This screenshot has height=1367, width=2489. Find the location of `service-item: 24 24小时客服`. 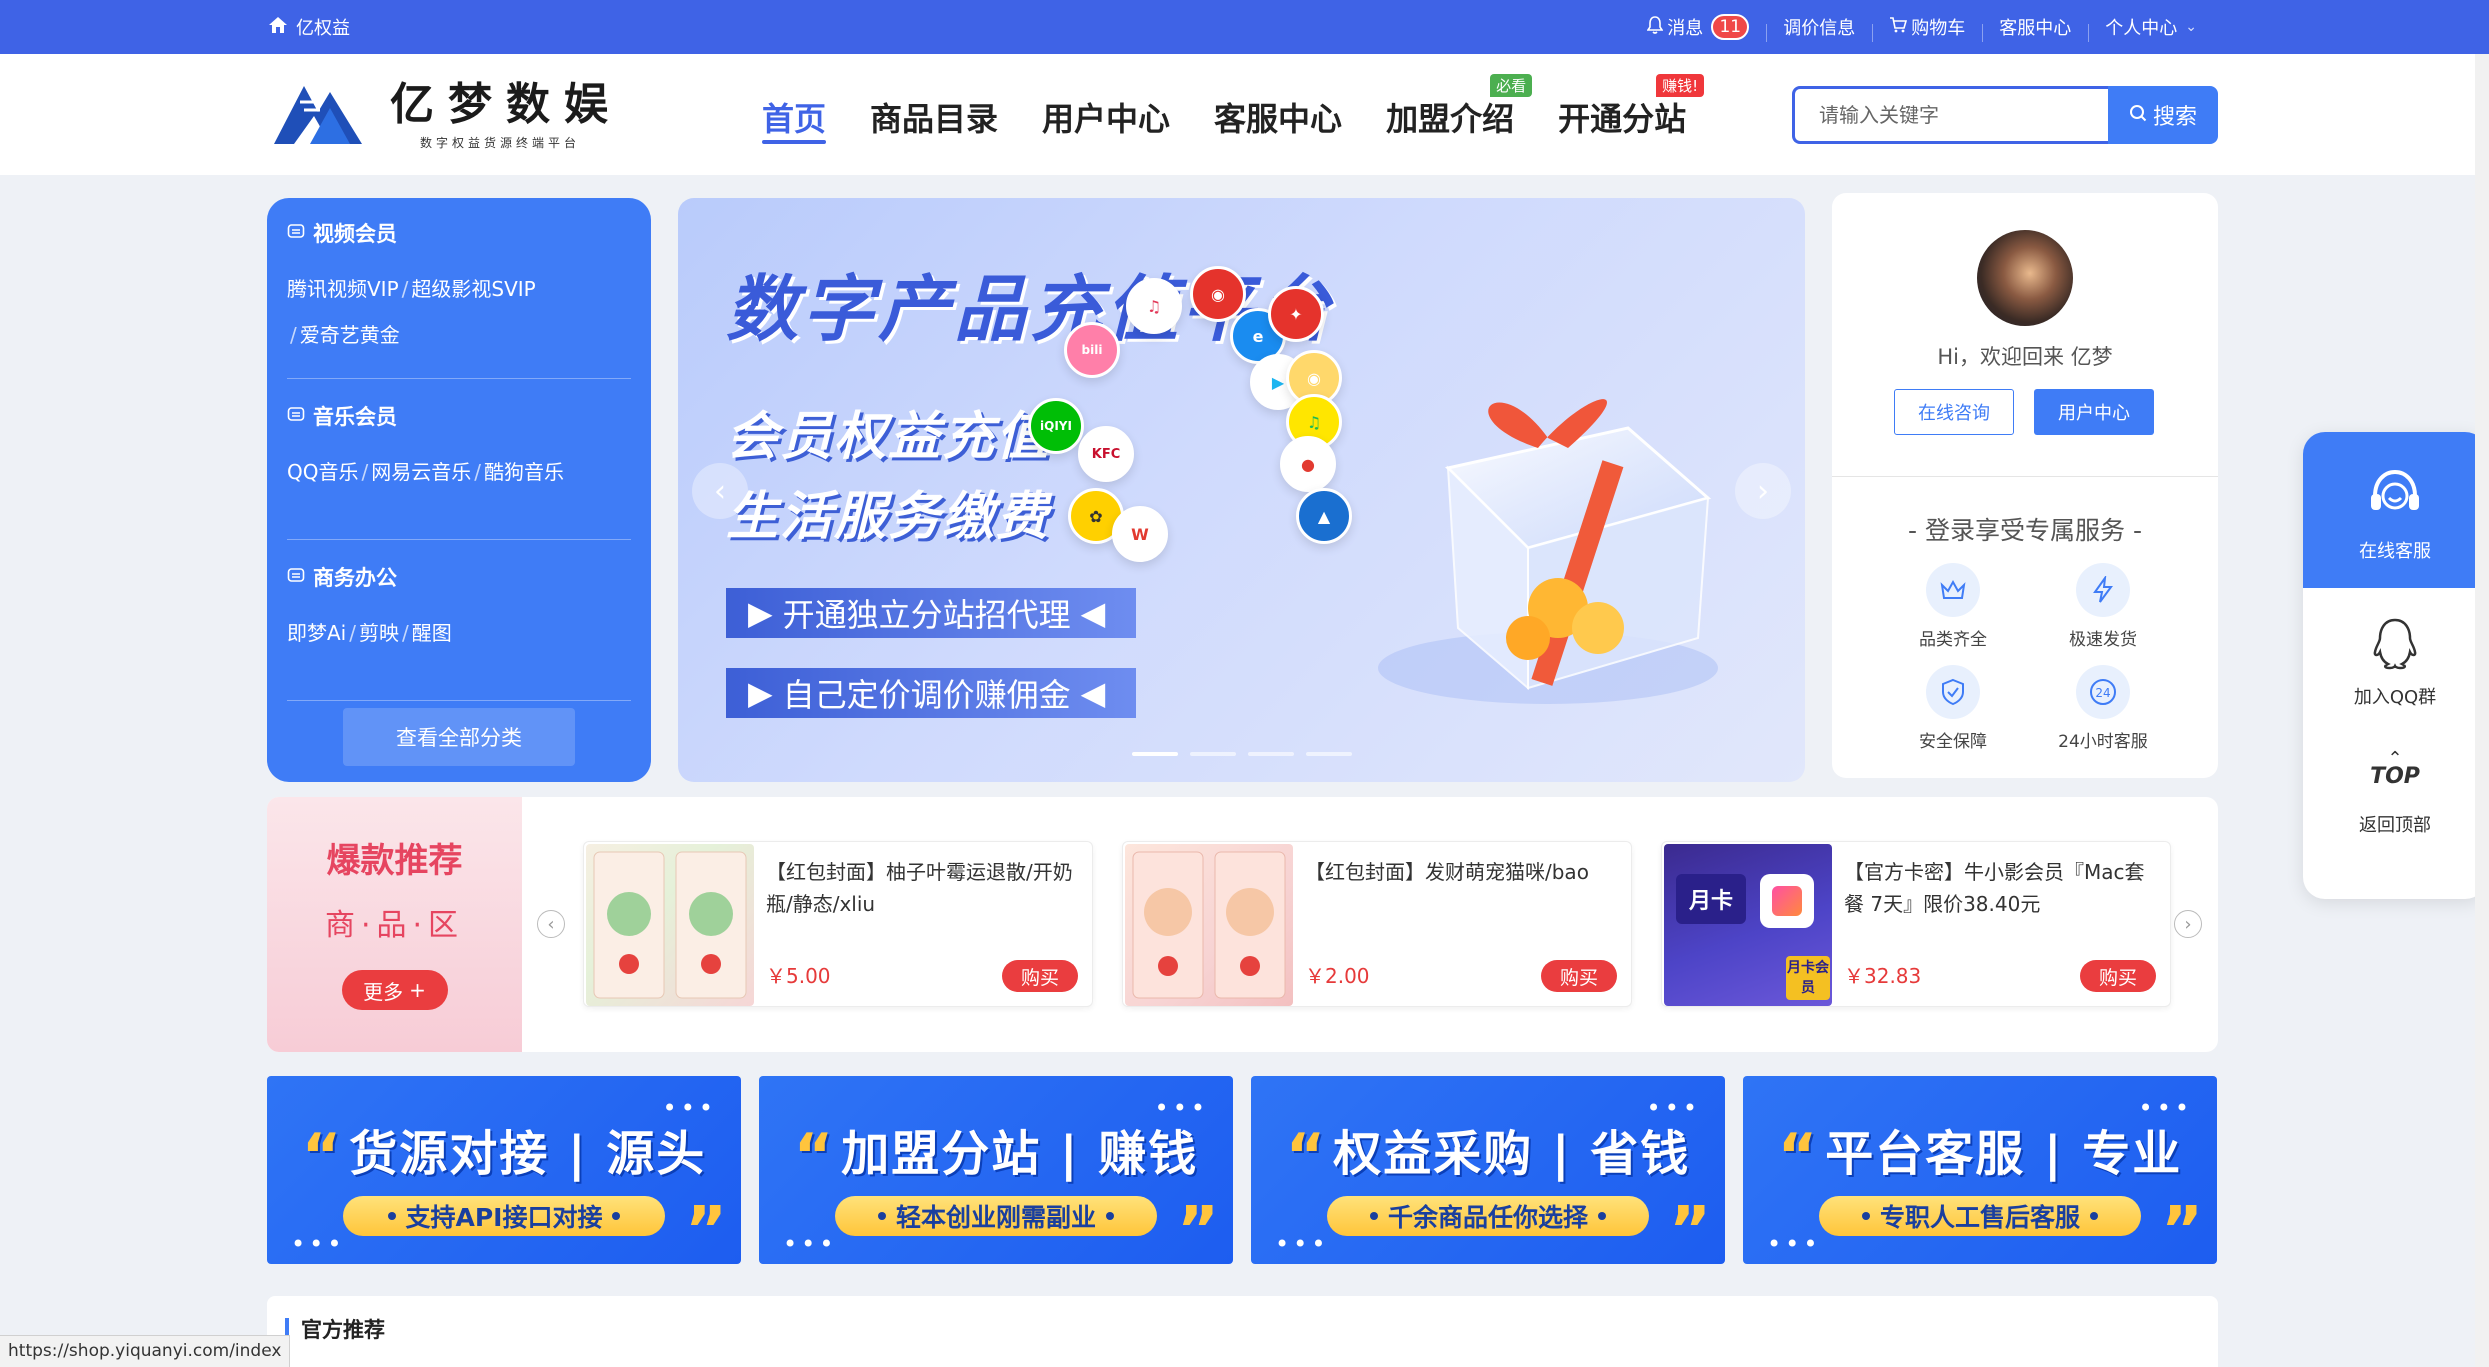

service-item: 24 24小时客服 is located at coordinates (2103, 708).